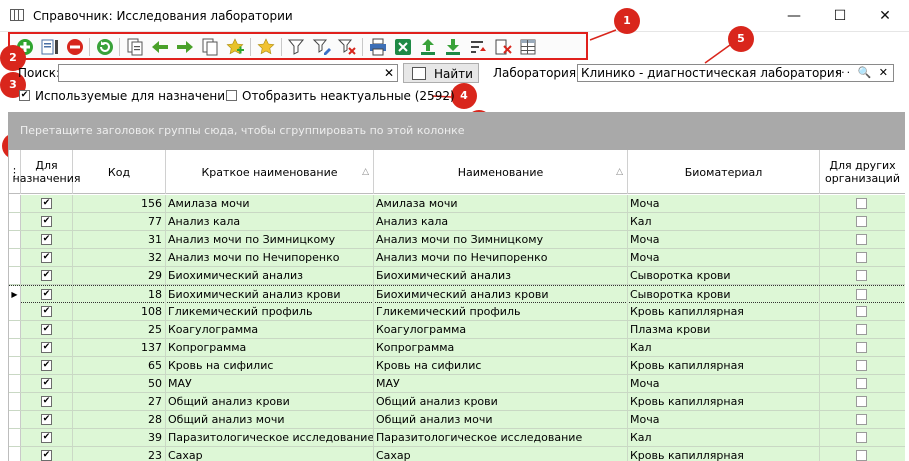 The height and width of the screenshot is (461, 909). What do you see at coordinates (863, 73) in the screenshot?
I see `laboratory-tools-icons: ··· 🔍 ✕` at bounding box center [863, 73].